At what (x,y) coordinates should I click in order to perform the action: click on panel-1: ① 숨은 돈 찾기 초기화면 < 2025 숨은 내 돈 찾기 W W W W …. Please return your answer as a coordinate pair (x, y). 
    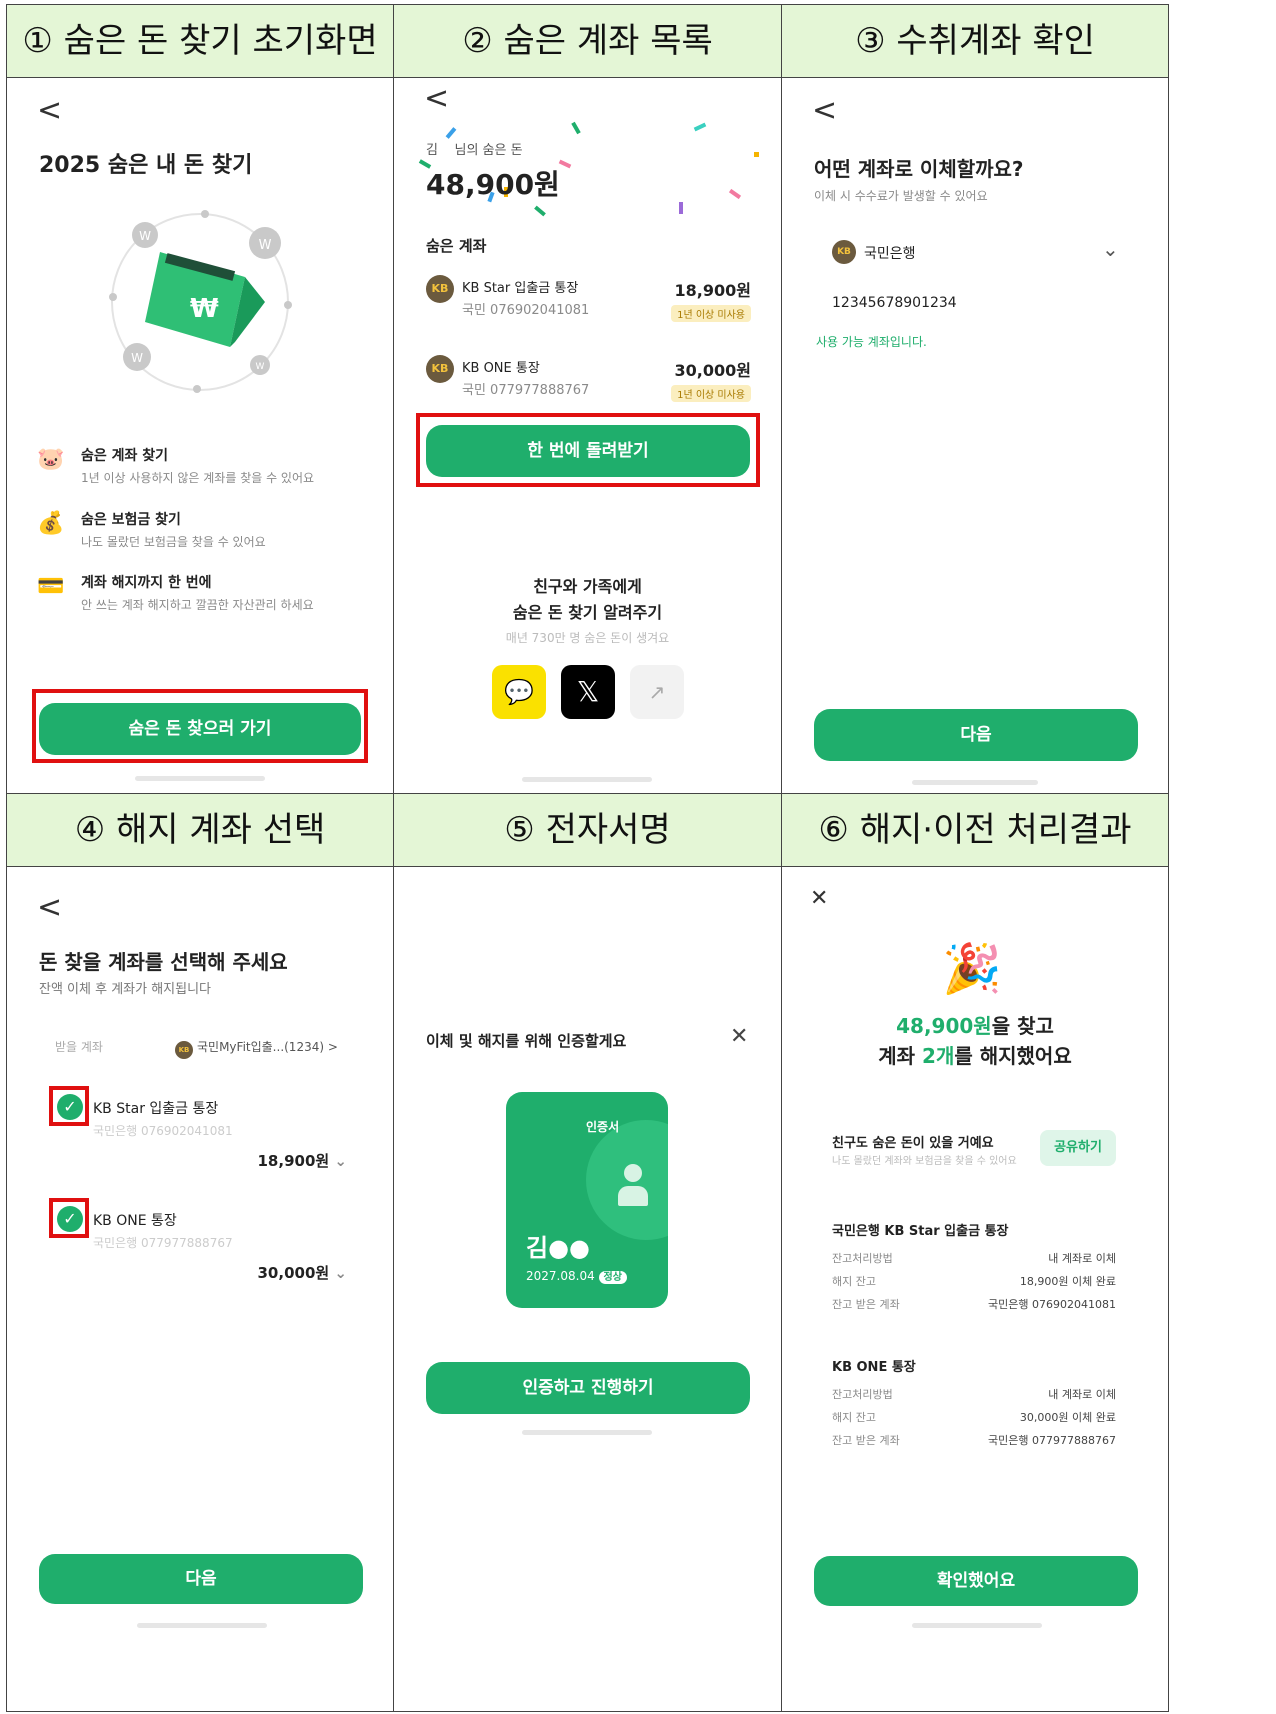
    Looking at the image, I should click on (200, 399).